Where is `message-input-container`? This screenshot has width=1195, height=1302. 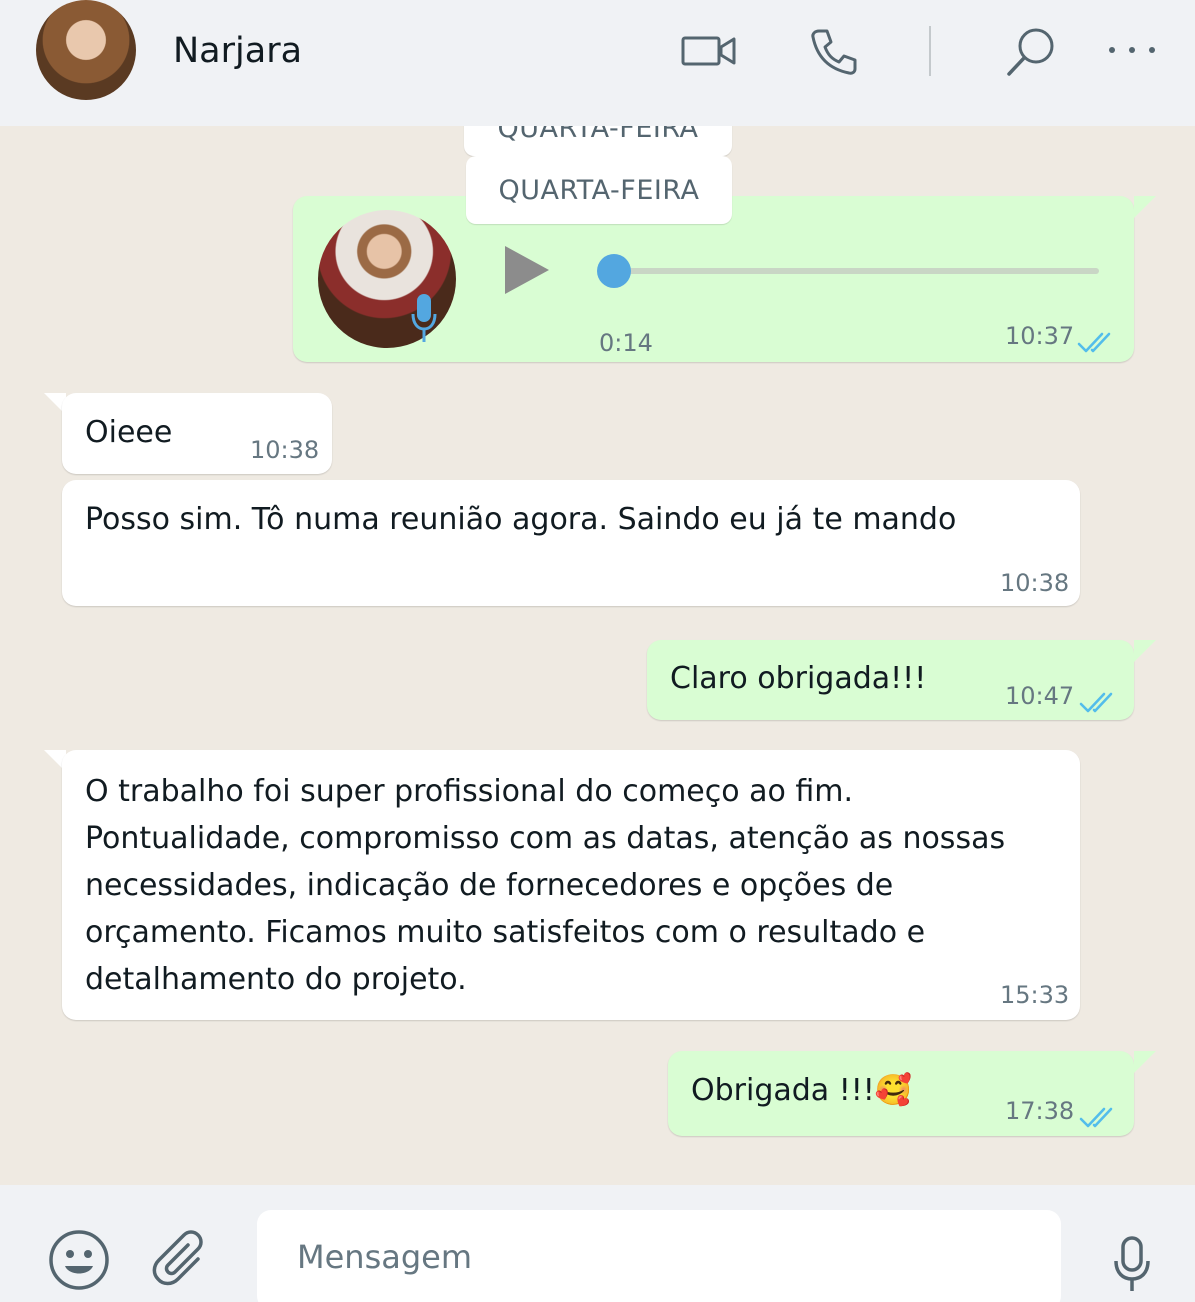 message-input-container is located at coordinates (659, 1256).